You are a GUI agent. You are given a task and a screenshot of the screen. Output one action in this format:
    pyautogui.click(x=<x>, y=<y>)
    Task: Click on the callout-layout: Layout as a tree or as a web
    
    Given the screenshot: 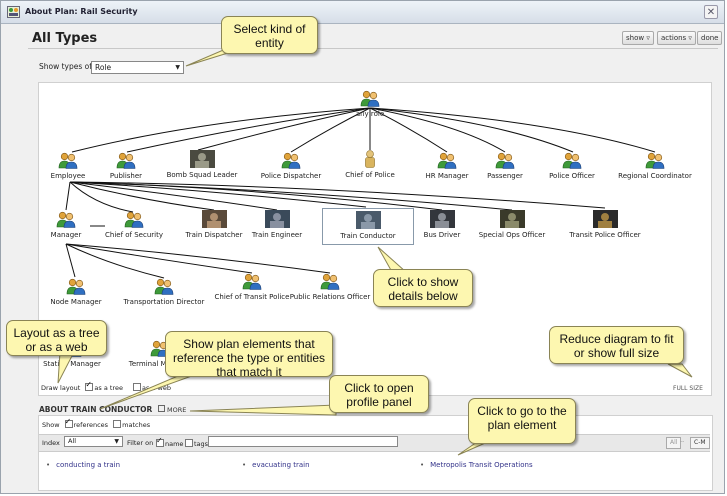 What is the action you would take?
    pyautogui.click(x=56, y=338)
    